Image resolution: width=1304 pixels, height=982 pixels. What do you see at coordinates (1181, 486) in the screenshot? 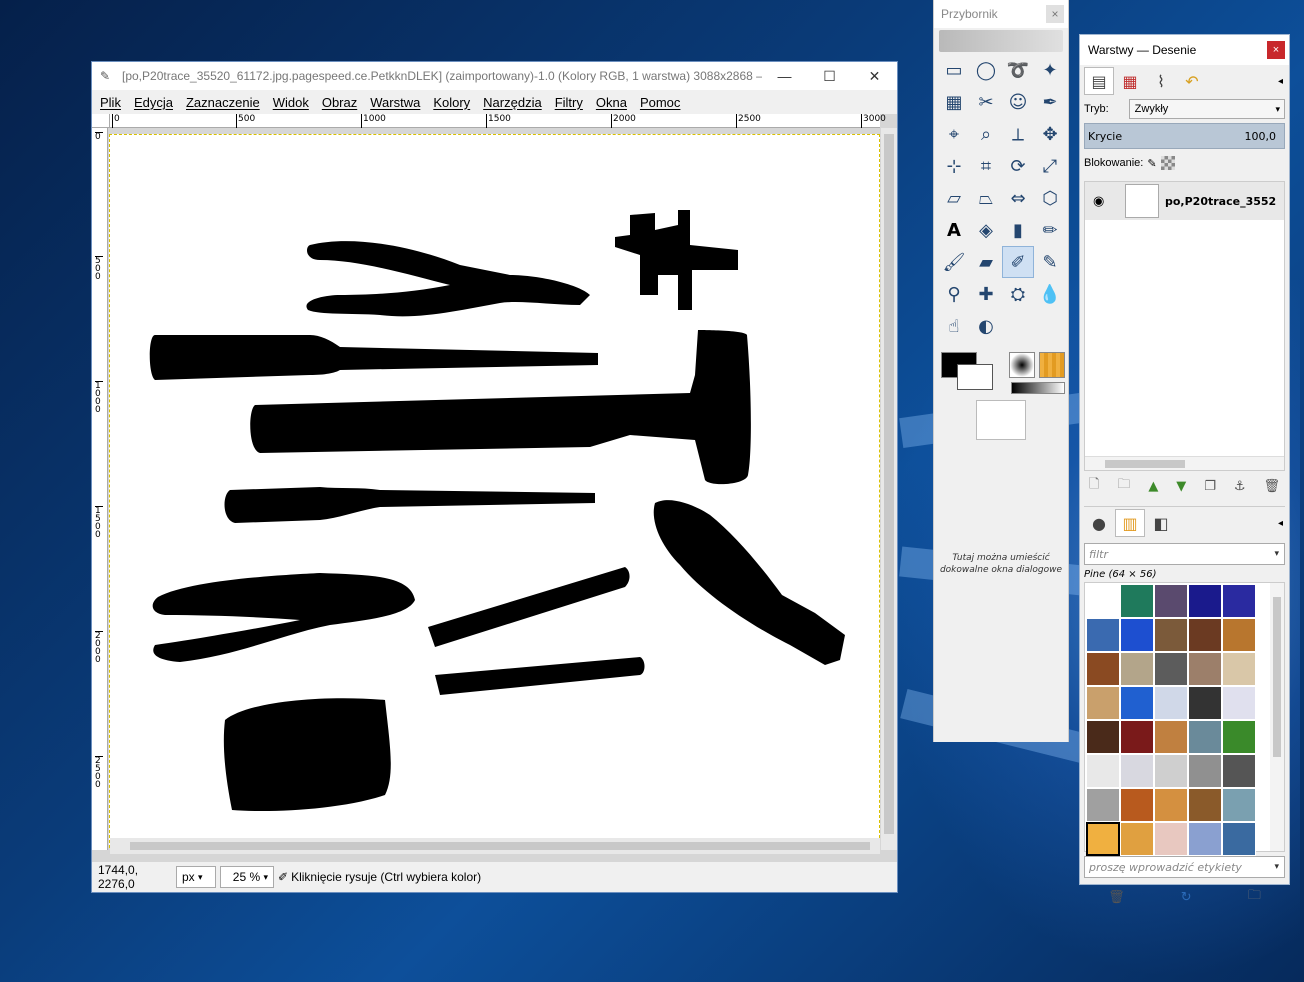
I see `lower-layer-icon: ▼` at bounding box center [1181, 486].